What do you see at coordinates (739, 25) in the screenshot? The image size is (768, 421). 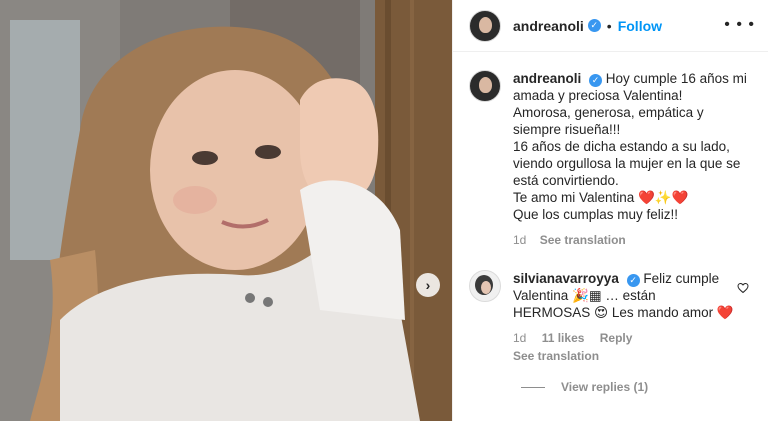 I see `more-options-icon: • • •` at bounding box center [739, 25].